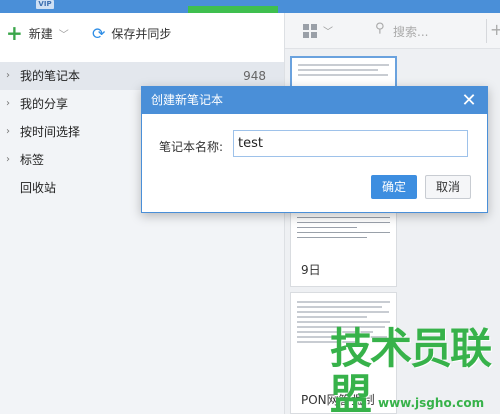 The width and height of the screenshot is (500, 414). I want to click on sidebar-item-label: 我的分享, so click(44, 104).